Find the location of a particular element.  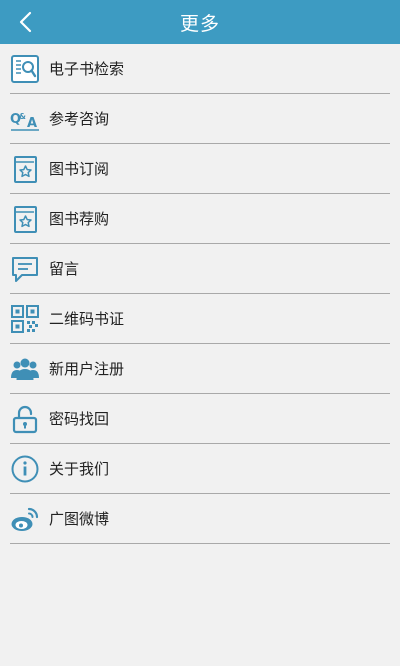

menu-item-reference-consult: Q & A 参考咨询 is located at coordinates (200, 119).